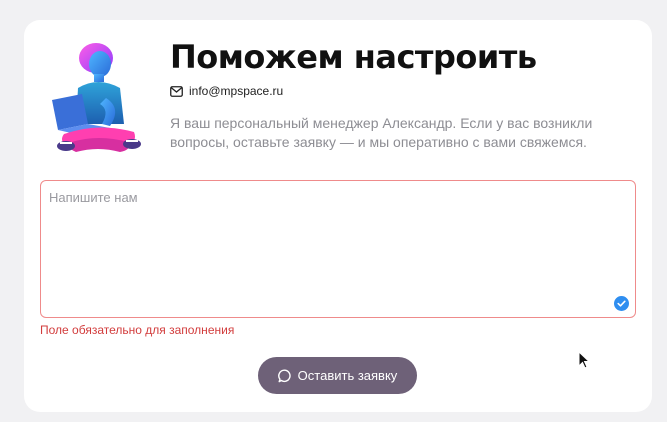  What do you see at coordinates (284, 375) in the screenshot?
I see `chat-bubble-icon` at bounding box center [284, 375].